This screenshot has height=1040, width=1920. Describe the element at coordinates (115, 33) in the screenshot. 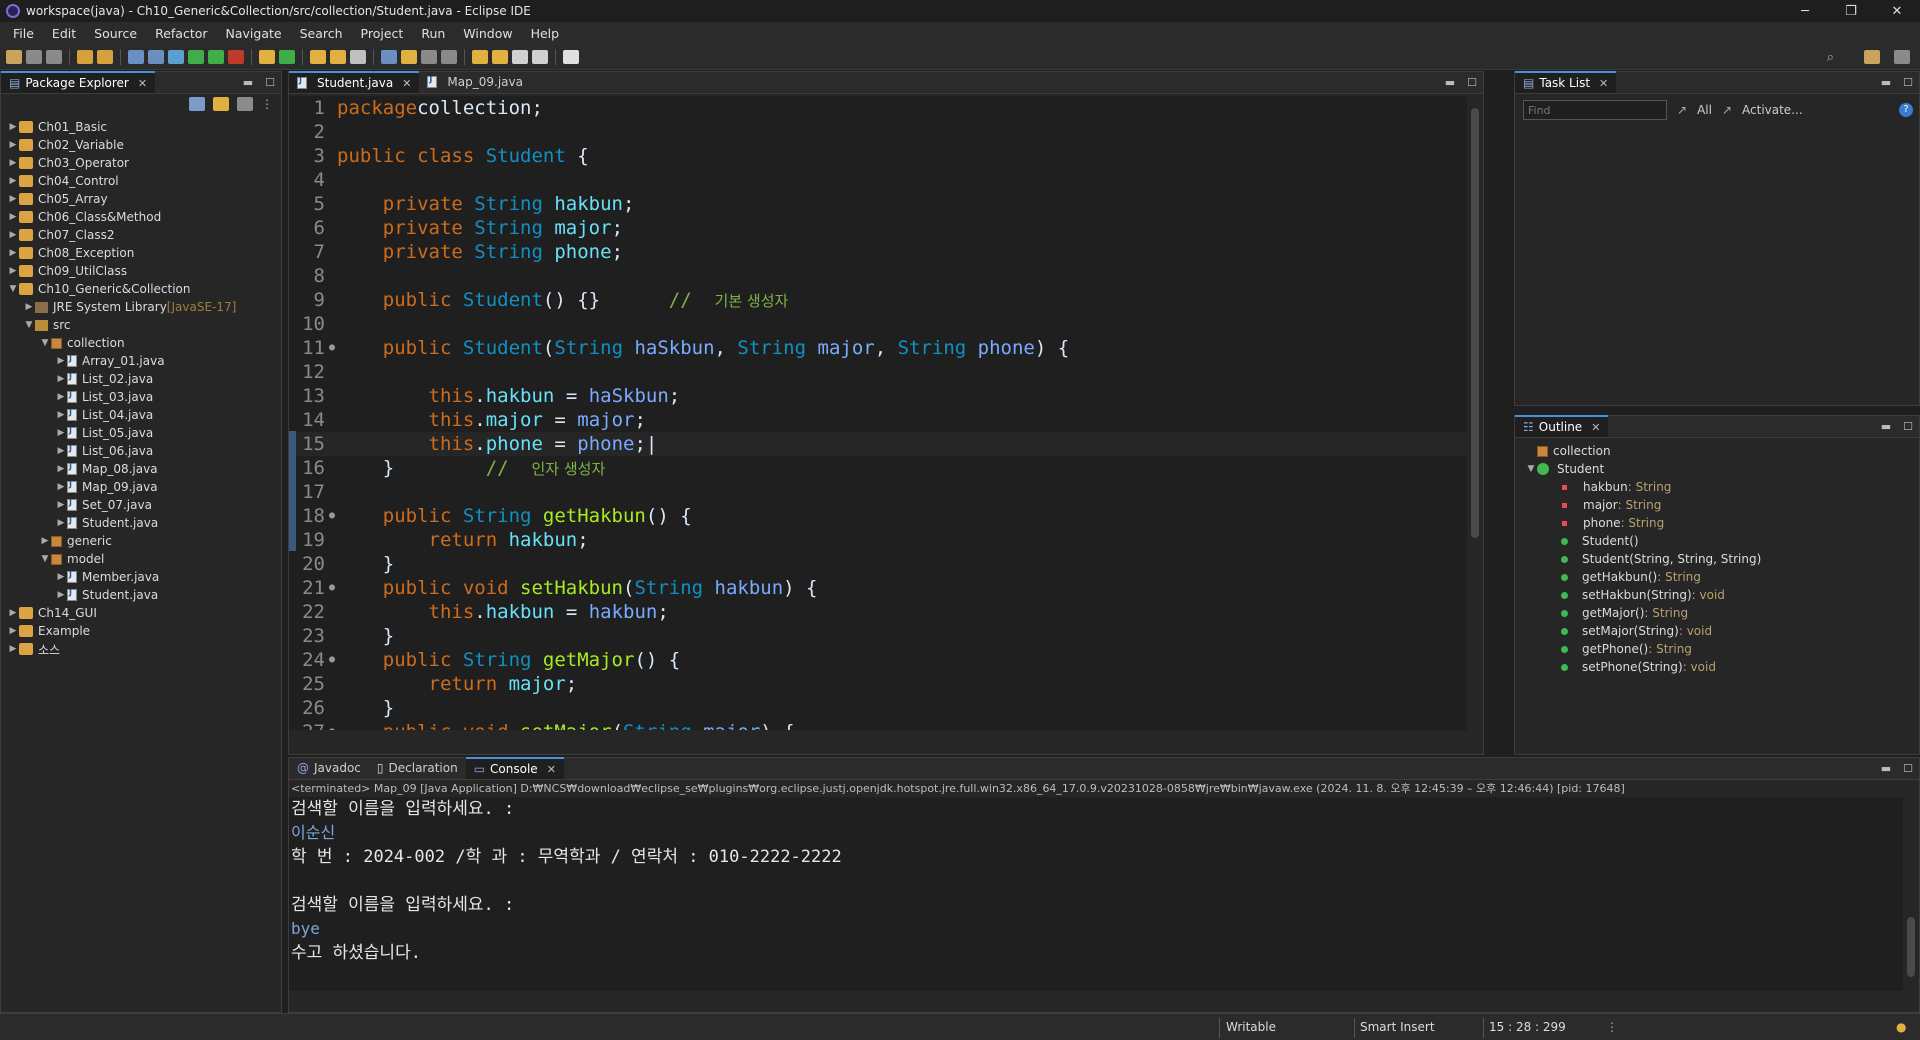

I see `menu-source: Source` at that location.